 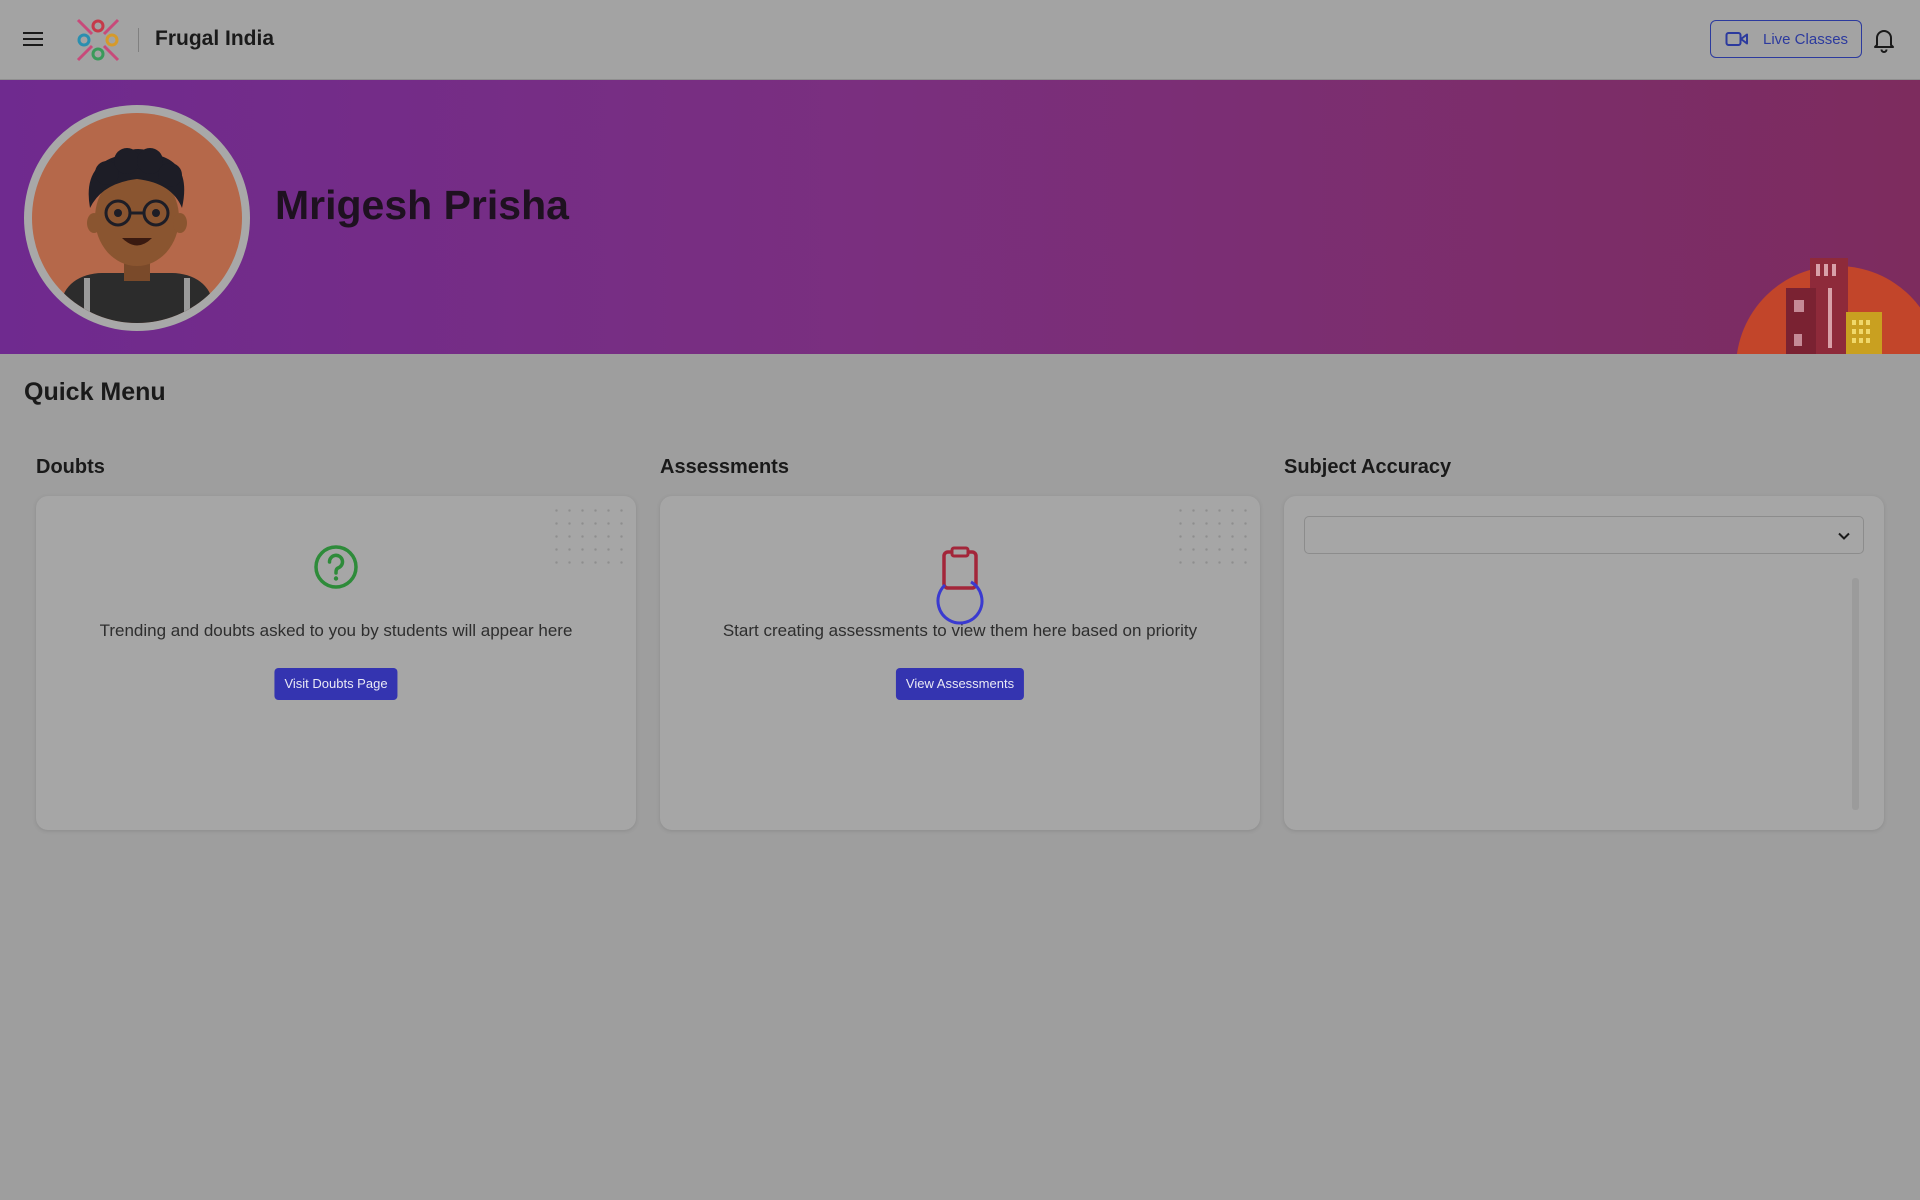 I want to click on avatar, so click(x=137, y=218).